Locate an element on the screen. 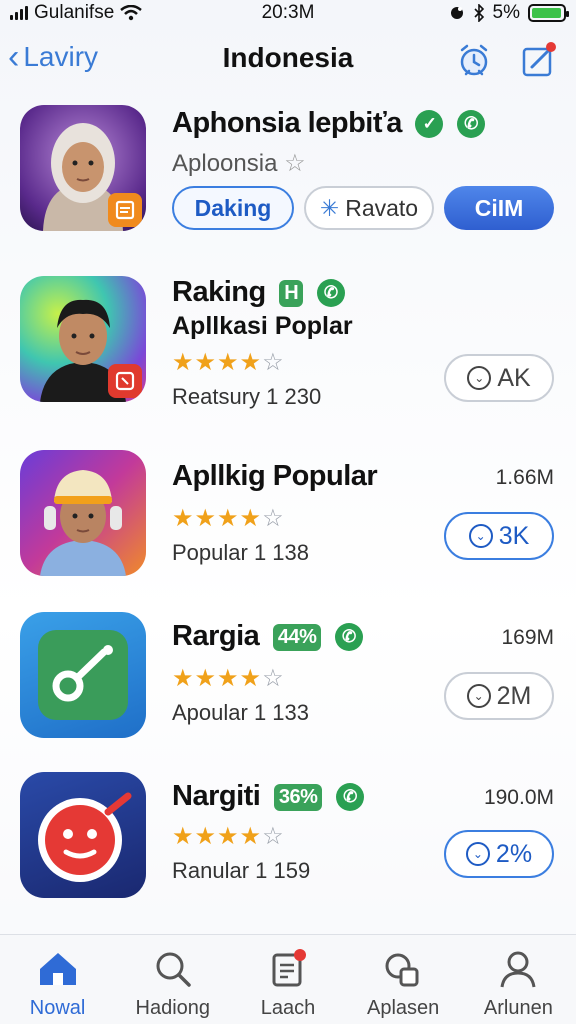 The image size is (576, 1024). smiley-icon is located at coordinates (85, 837).